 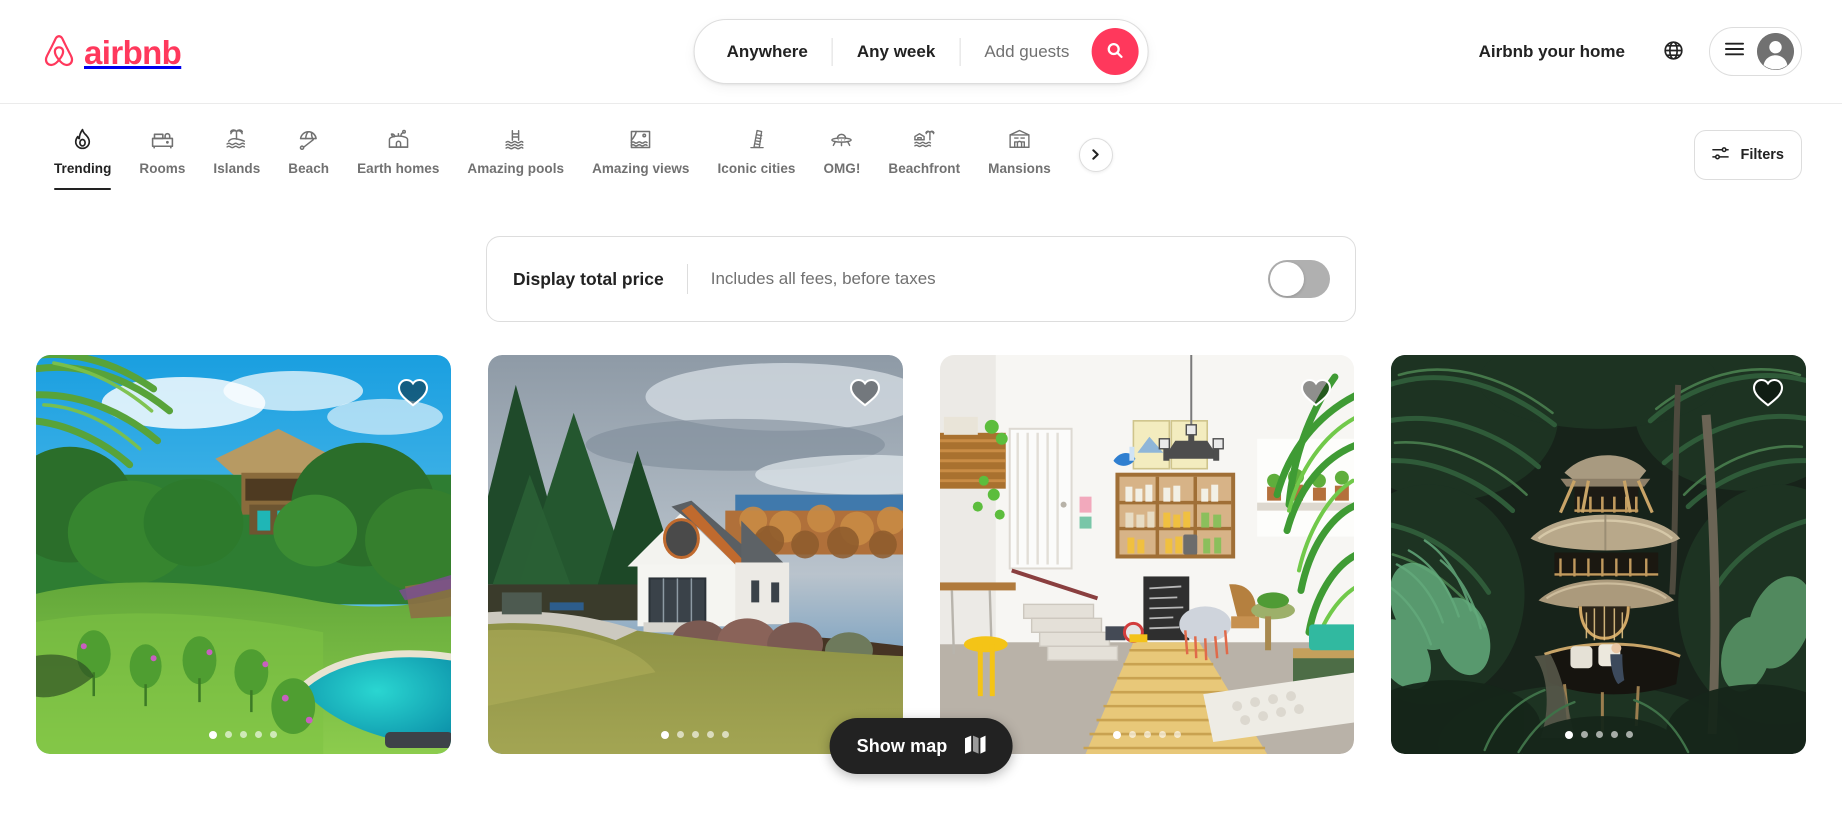 What do you see at coordinates (896, 51) in the screenshot?
I see `search-dates-button: Any week` at bounding box center [896, 51].